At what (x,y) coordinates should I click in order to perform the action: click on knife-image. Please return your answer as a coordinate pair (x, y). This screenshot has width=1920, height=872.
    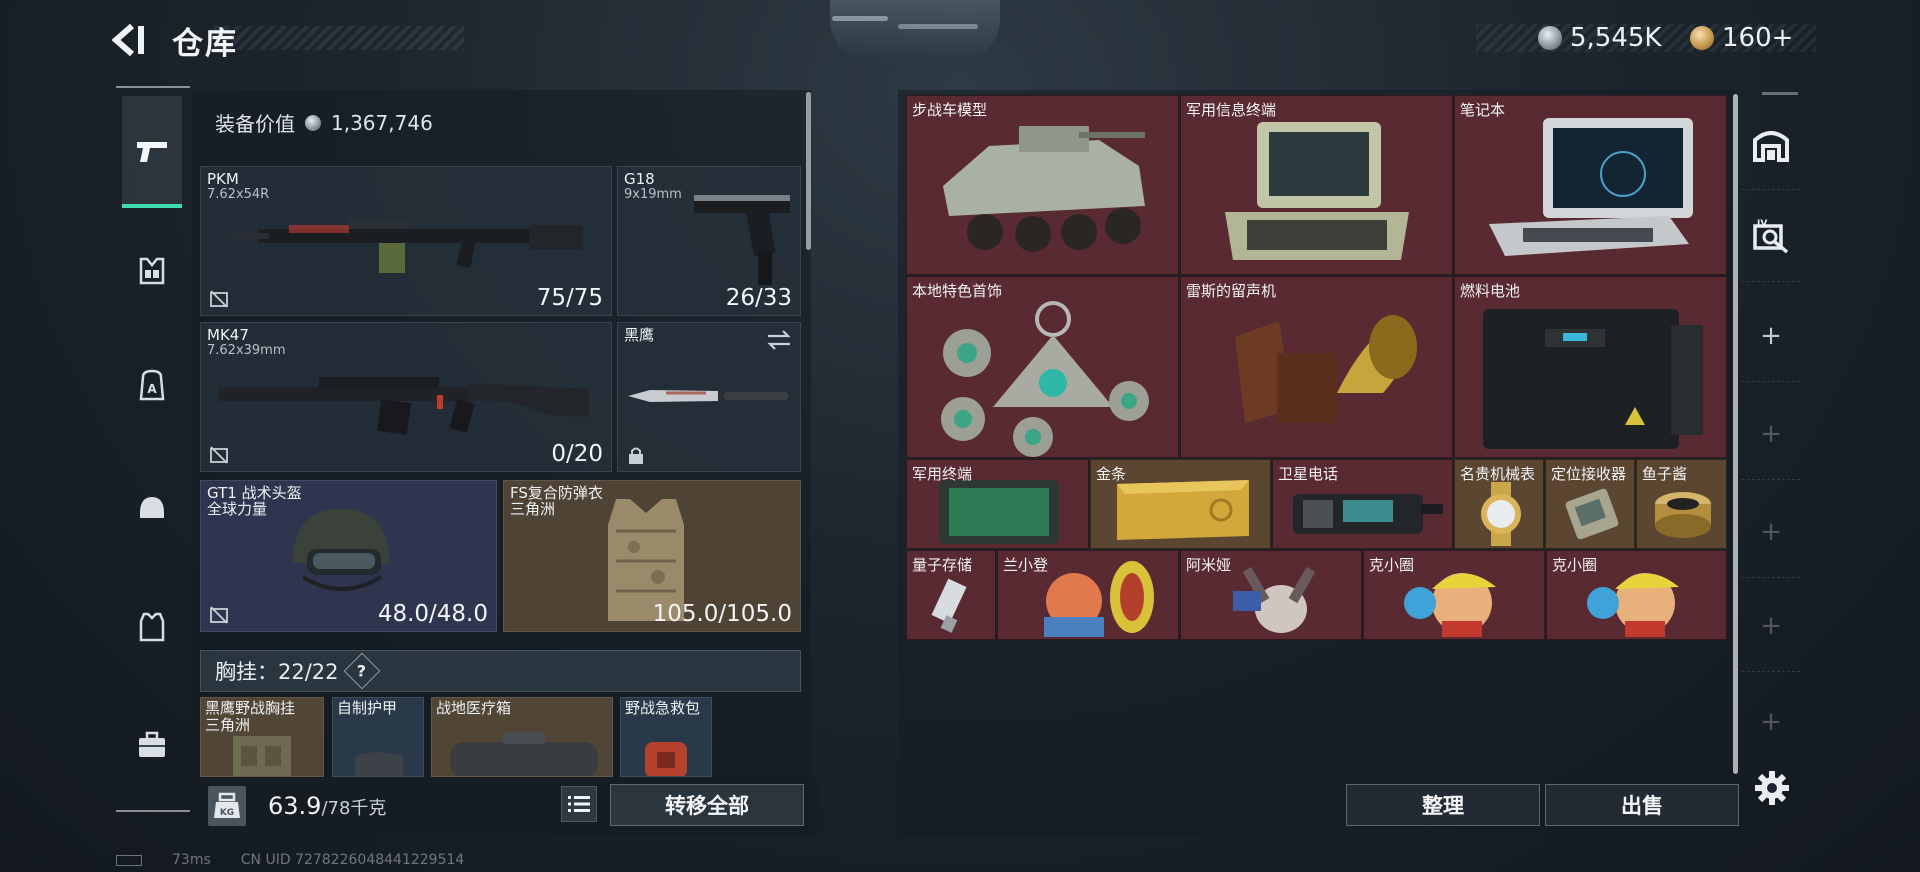
    Looking at the image, I should click on (708, 396).